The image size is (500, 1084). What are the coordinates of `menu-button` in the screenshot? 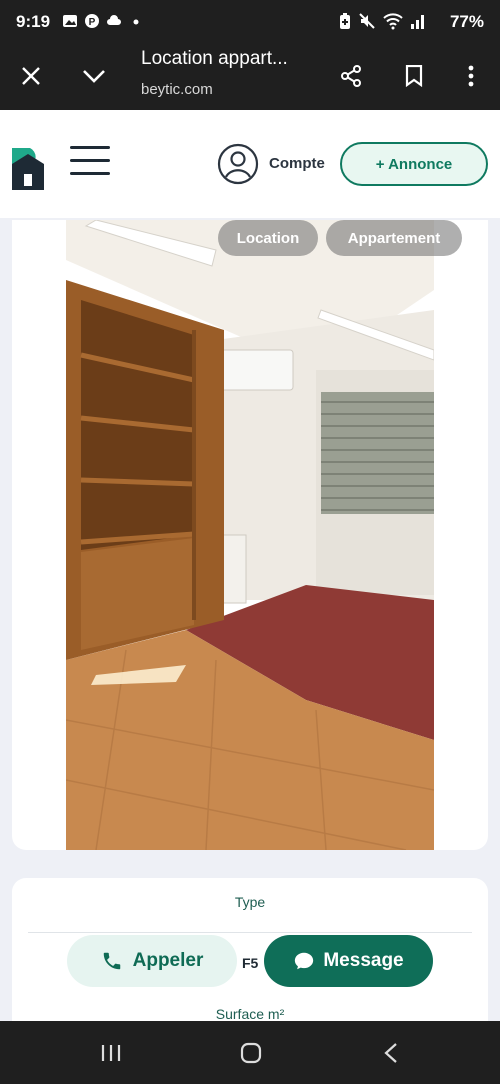 It's located at (90, 162).